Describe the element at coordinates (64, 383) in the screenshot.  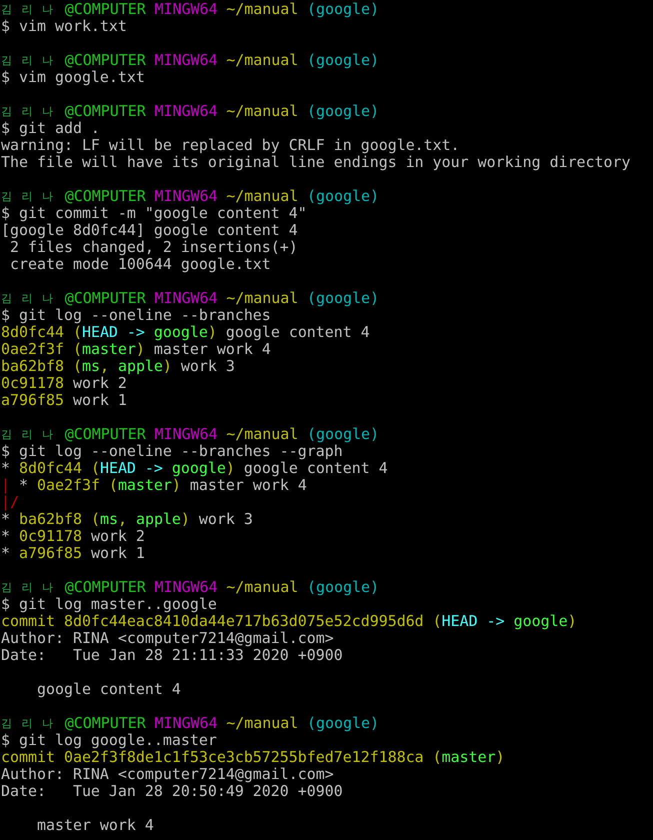
I see `output-line: 0c91178 work 2` at that location.